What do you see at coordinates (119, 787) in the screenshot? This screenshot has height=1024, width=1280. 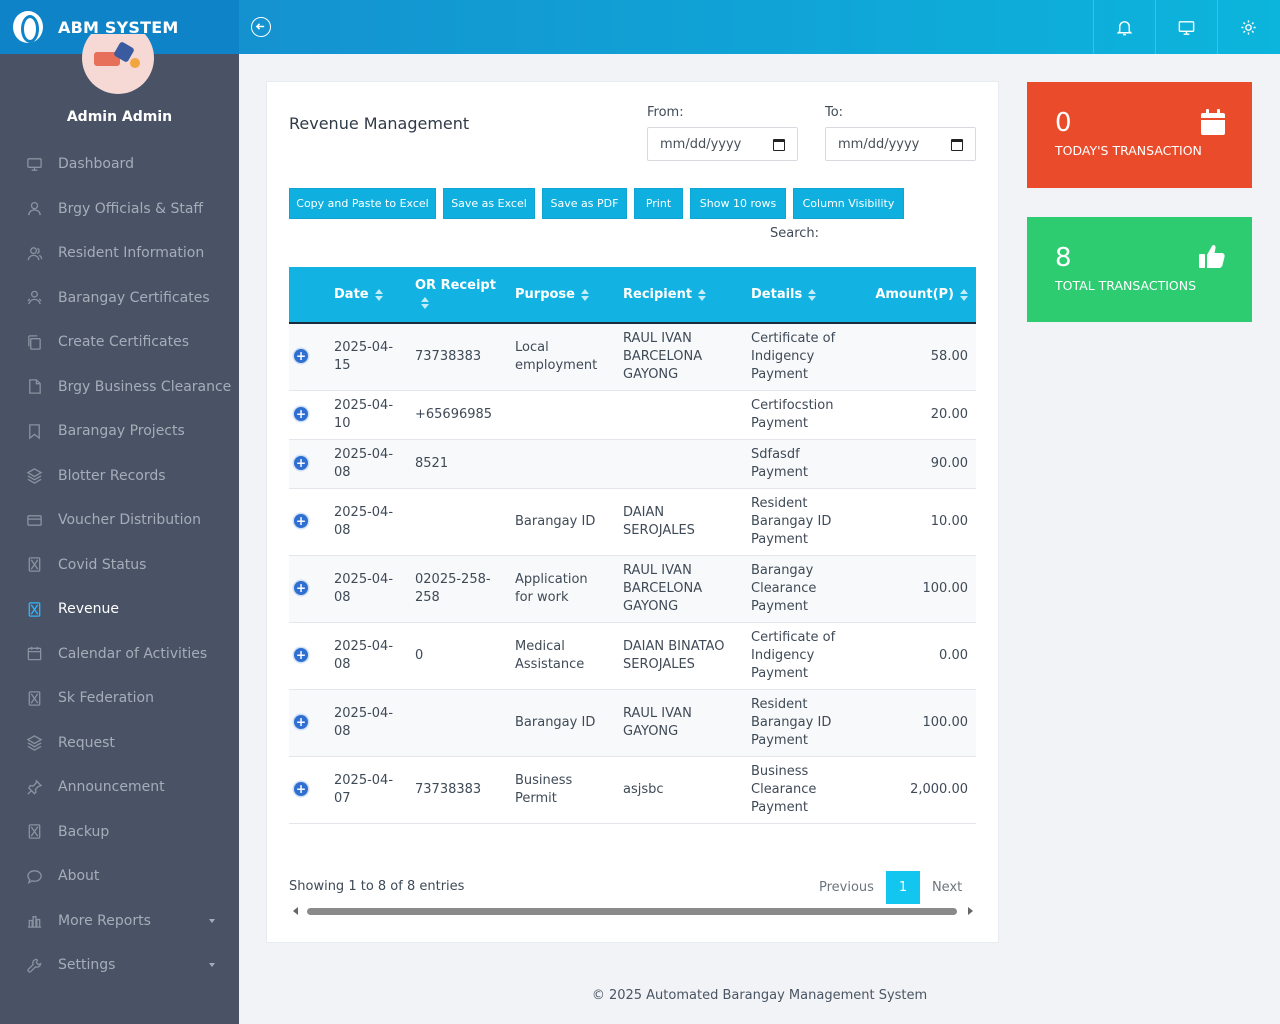 I see `sidebar-item-announcement: Announcement` at bounding box center [119, 787].